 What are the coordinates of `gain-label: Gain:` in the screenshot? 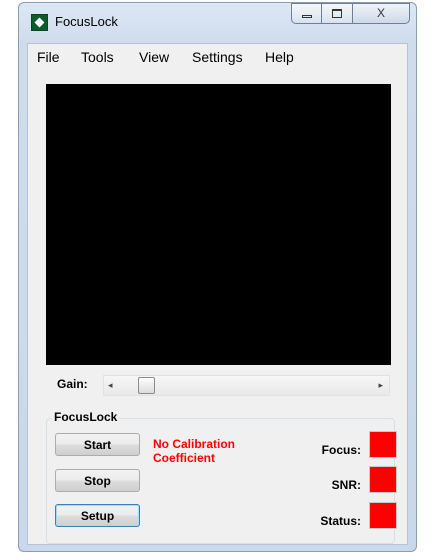 It's located at (72, 384).